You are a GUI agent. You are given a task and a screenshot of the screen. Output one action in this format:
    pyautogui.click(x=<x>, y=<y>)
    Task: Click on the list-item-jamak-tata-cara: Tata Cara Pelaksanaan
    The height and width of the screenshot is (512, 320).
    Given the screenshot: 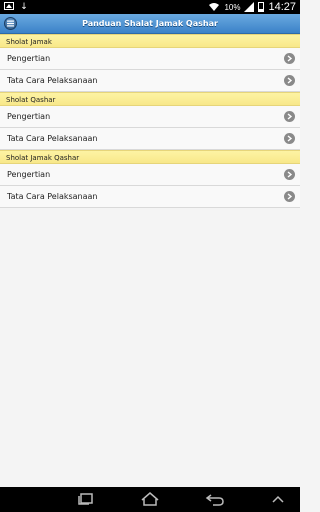 What is the action you would take?
    pyautogui.click(x=150, y=81)
    